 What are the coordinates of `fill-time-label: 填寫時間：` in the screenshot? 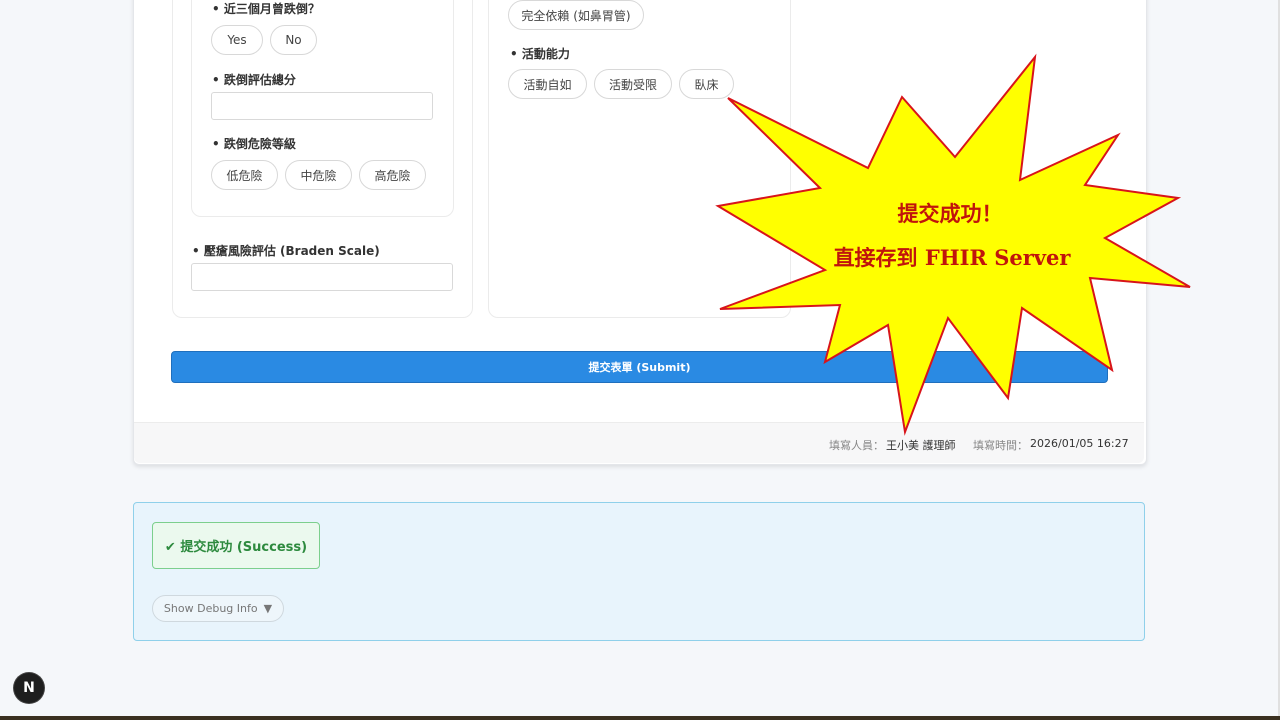 It's located at (1000, 445).